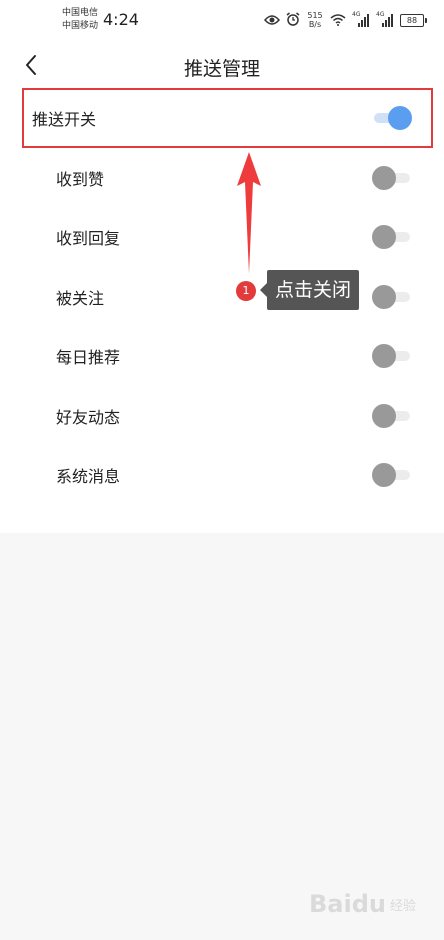 The width and height of the screenshot is (444, 940). I want to click on setting-label: 收到回复, so click(88, 239).